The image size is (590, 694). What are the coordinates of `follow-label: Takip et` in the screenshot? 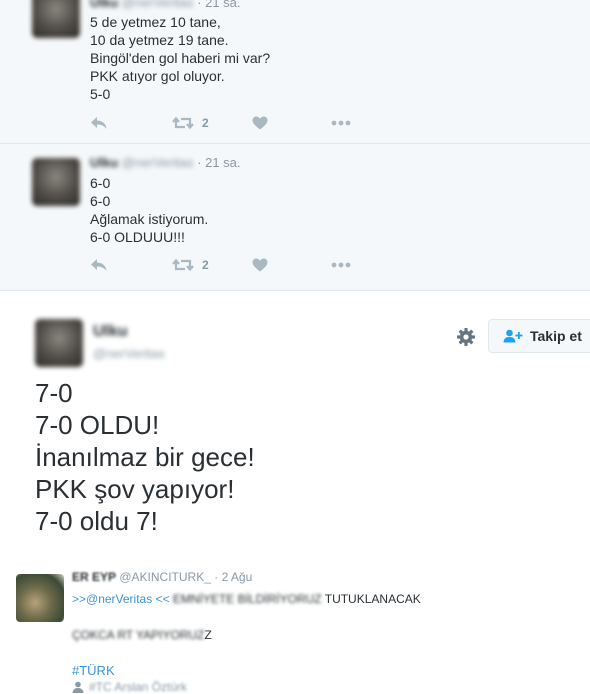 It's located at (556, 336).